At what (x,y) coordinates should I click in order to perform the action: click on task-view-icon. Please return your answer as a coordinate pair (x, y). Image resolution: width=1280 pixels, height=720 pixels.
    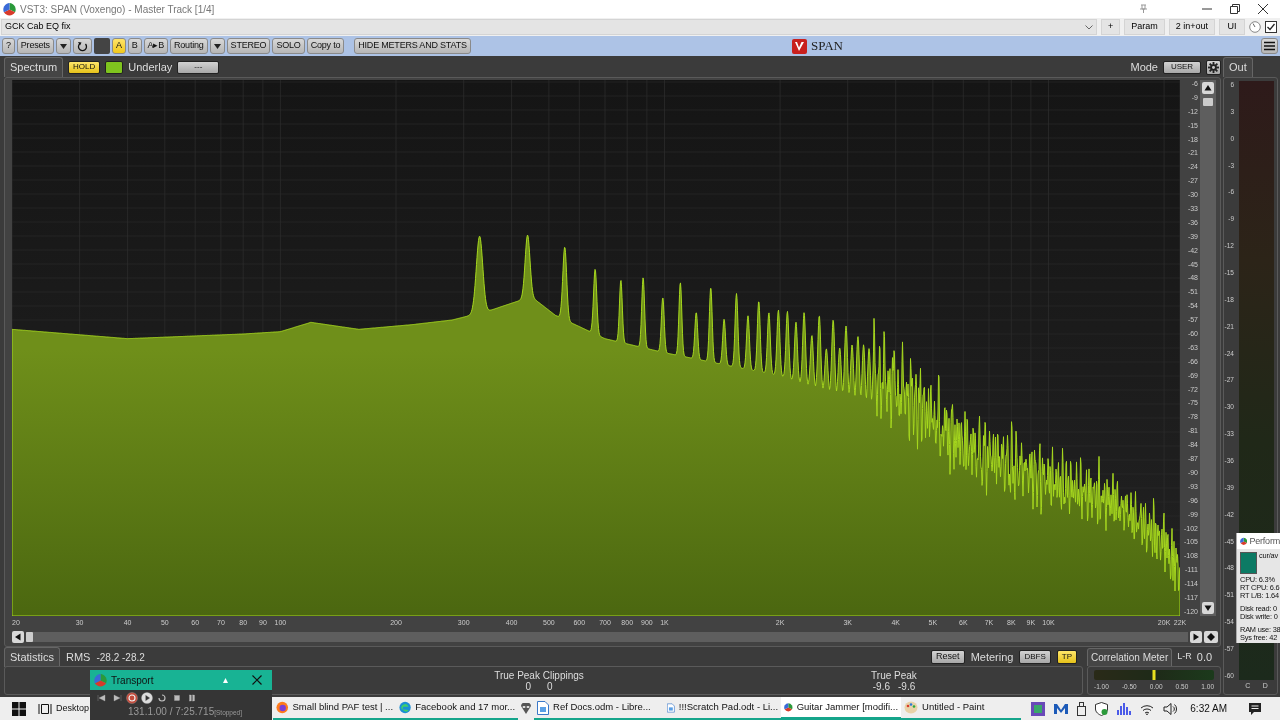
    Looking at the image, I should click on (45, 708).